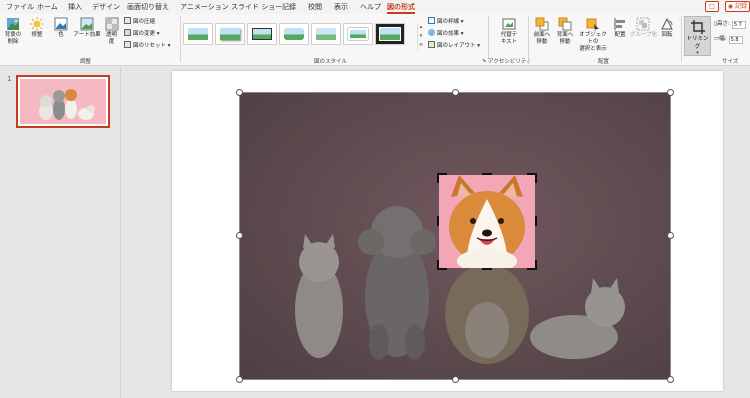 This screenshot has height=398, width=750. I want to click on group-label-adjust: 調整, so click(86, 62).